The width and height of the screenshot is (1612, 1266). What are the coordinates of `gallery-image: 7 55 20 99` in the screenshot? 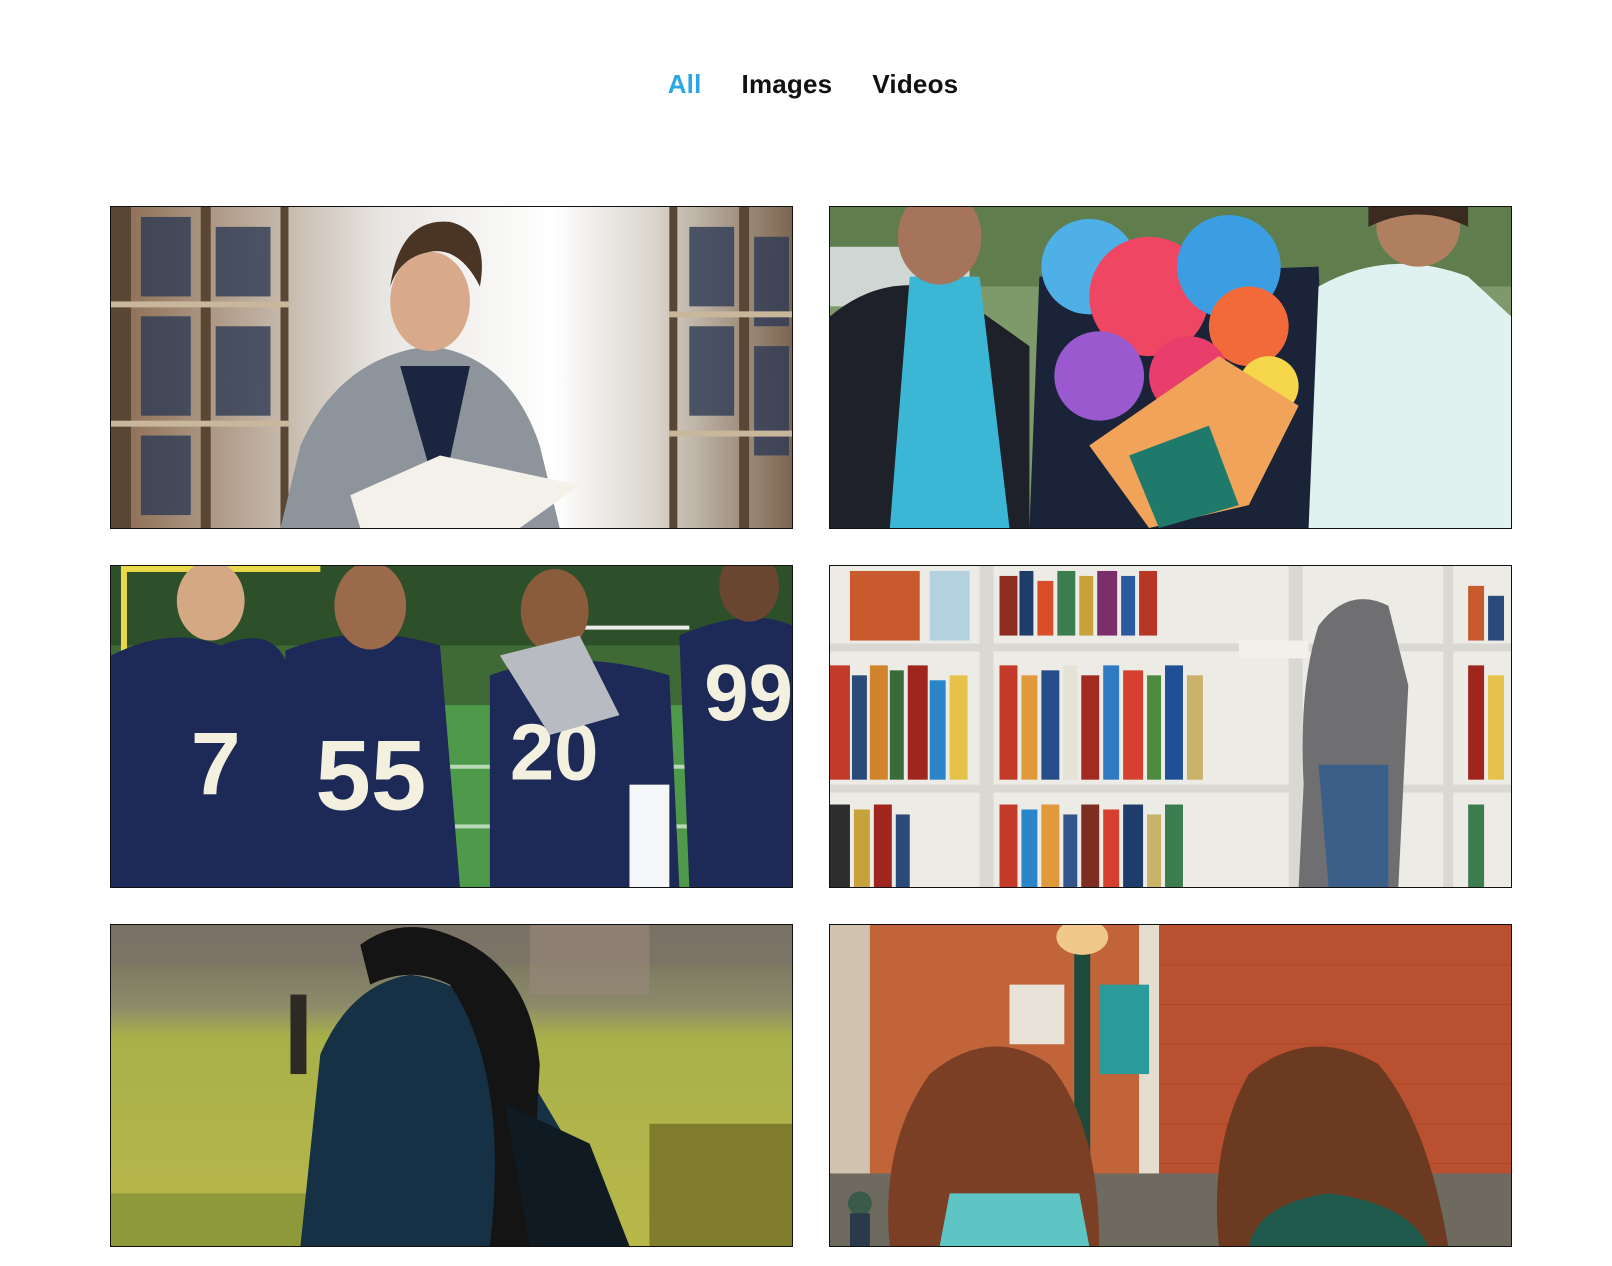 It's located at (451, 726).